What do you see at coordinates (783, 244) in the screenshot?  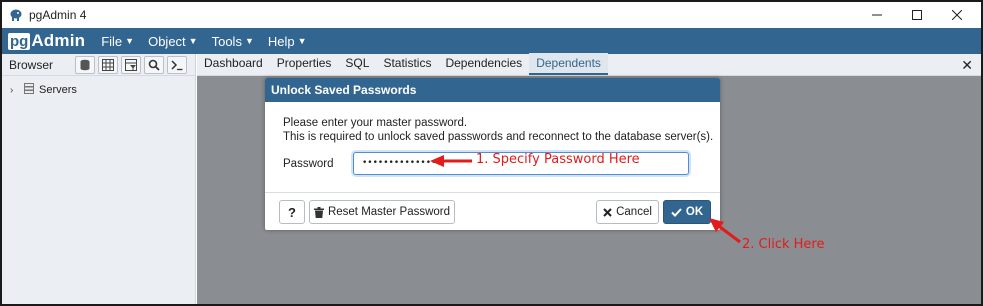 I see `annotation-step2: 2. Click Here` at bounding box center [783, 244].